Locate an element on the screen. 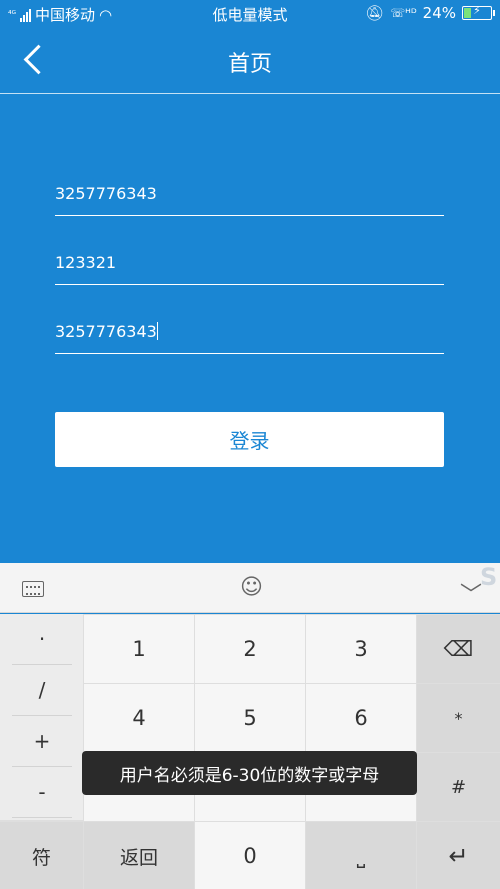 The height and width of the screenshot is (889, 500). key-3: 3 is located at coordinates (361, 649).